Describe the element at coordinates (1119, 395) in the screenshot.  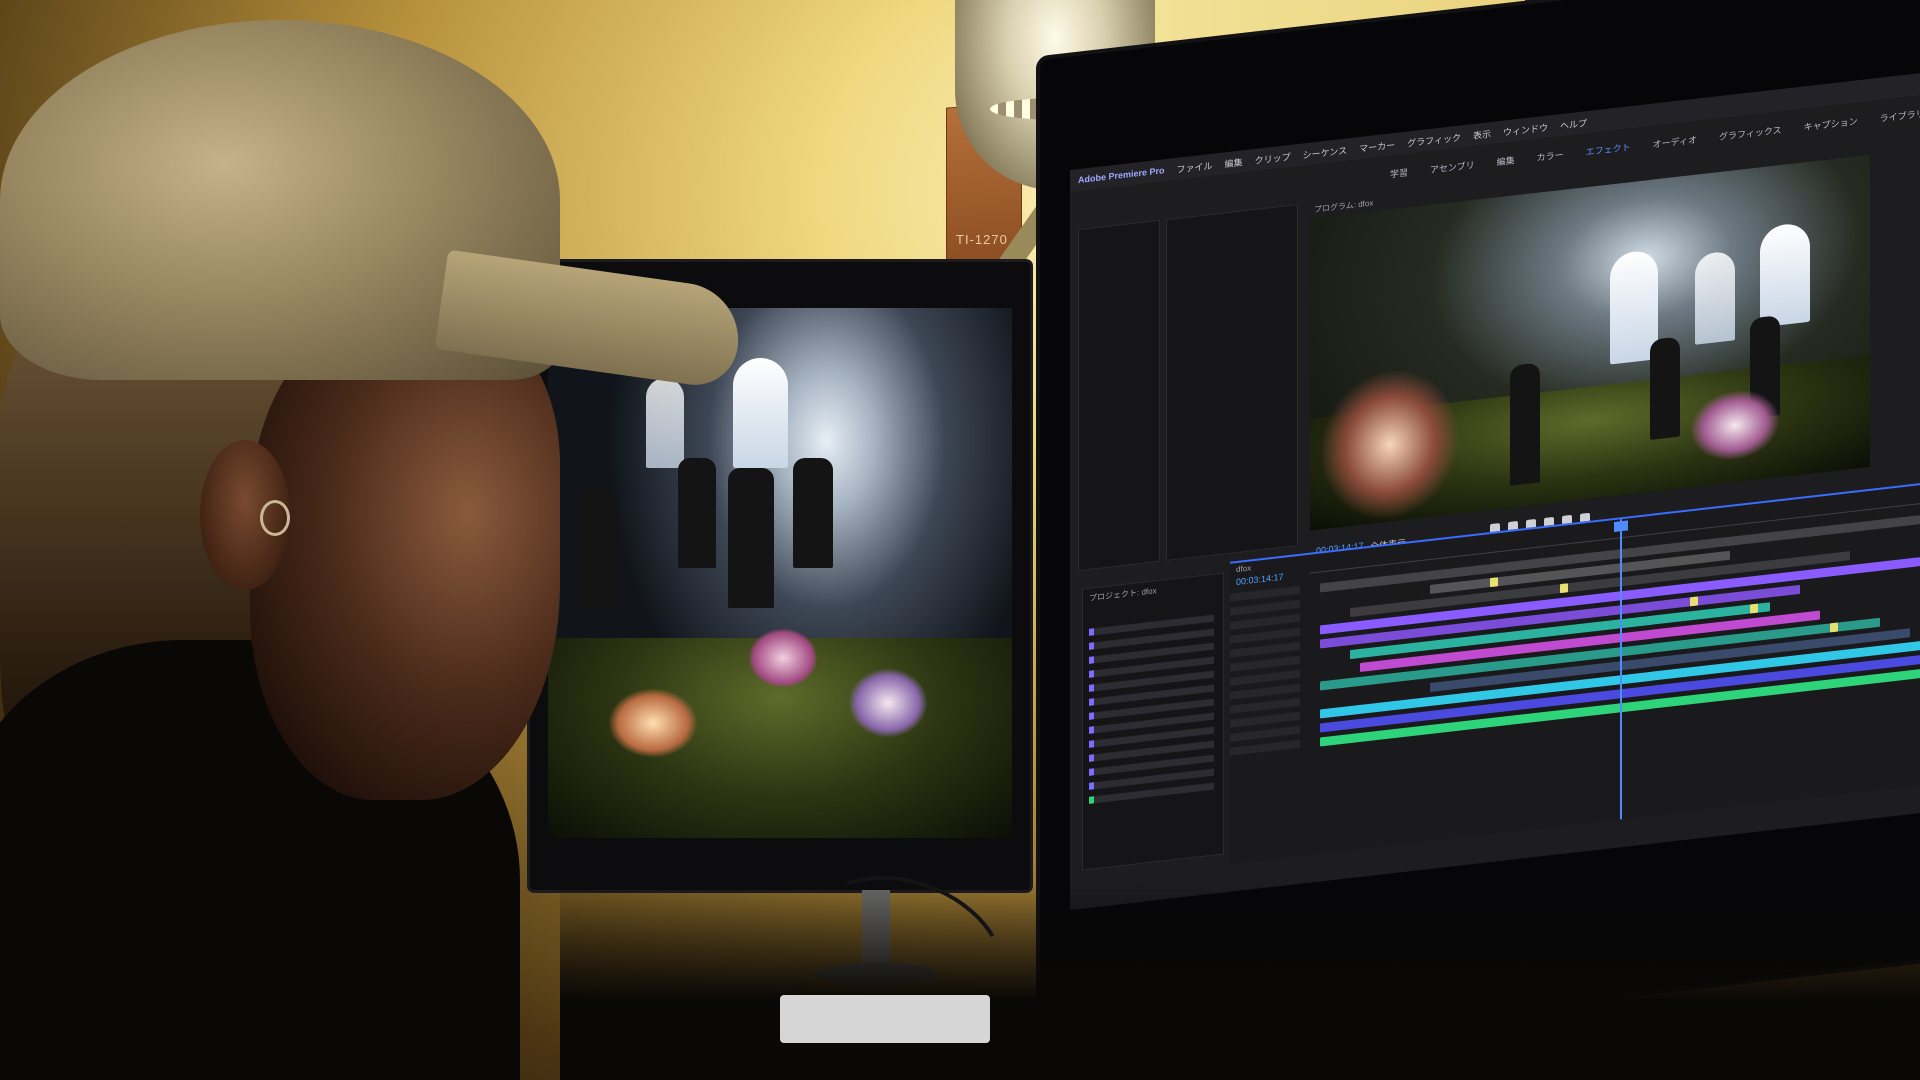
I see `effect-controls-panel` at that location.